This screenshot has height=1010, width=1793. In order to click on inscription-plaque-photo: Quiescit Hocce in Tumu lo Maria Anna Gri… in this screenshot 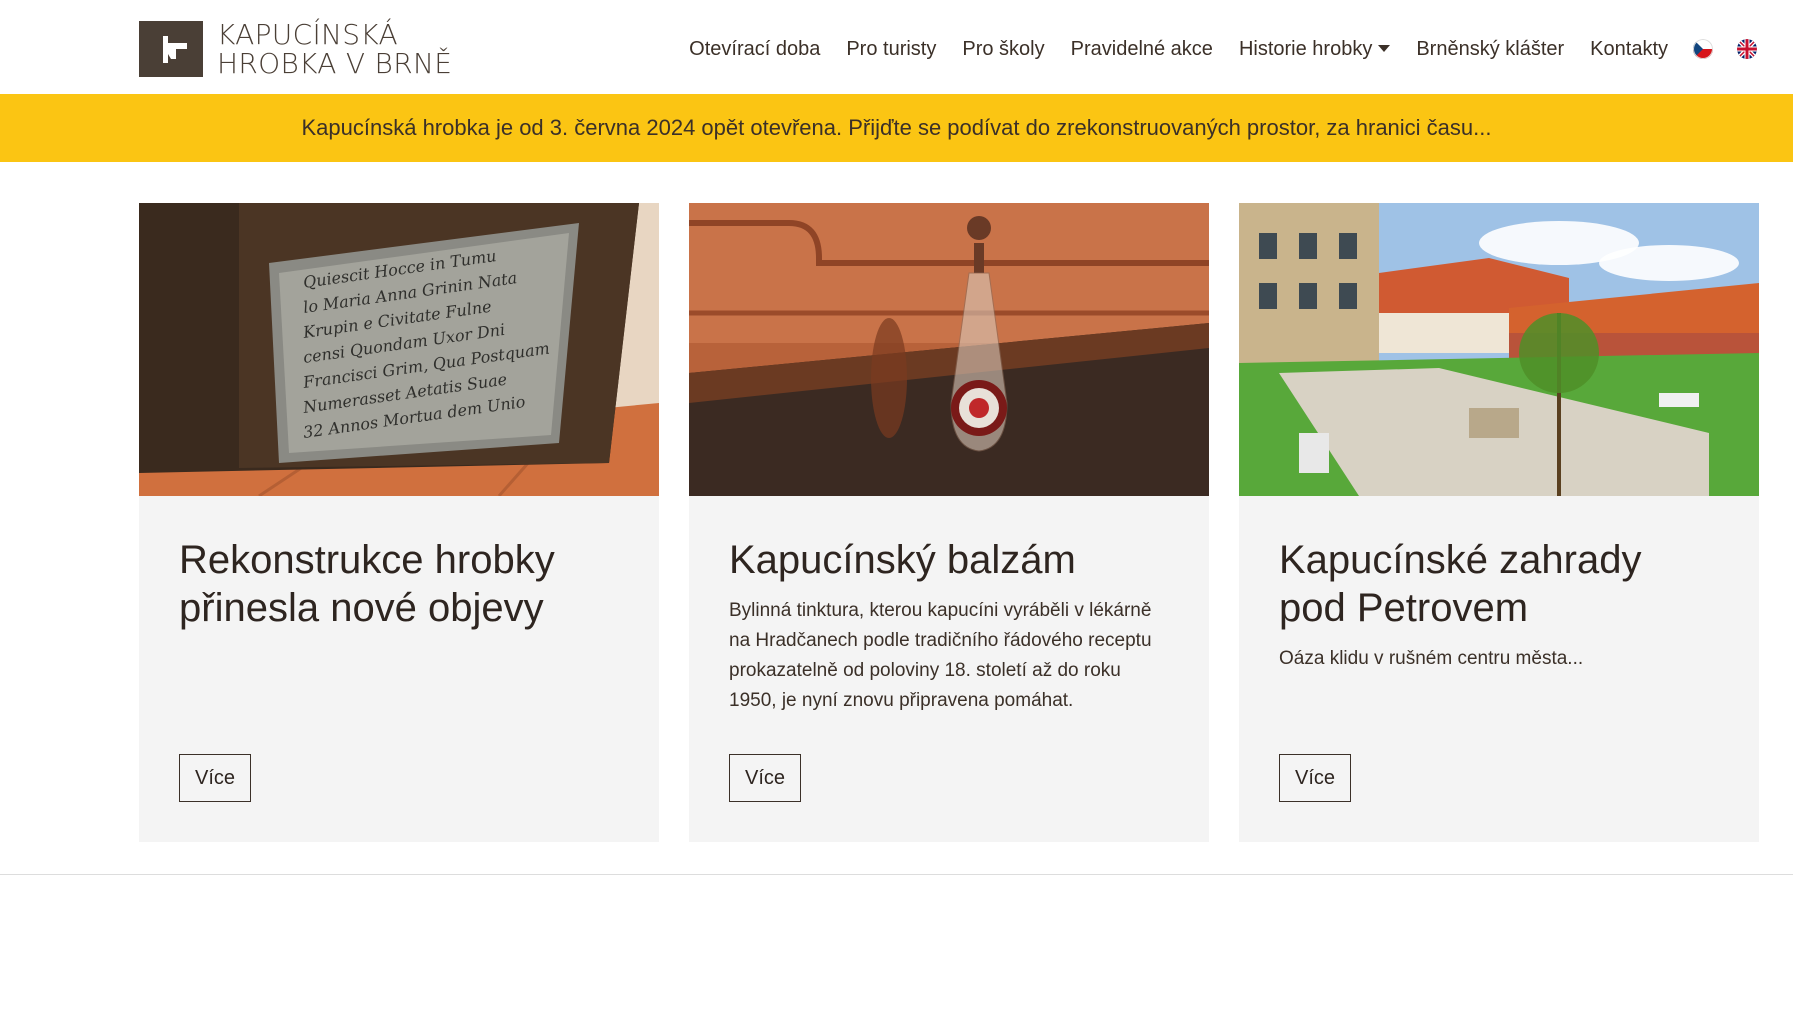, I will do `click(399, 349)`.